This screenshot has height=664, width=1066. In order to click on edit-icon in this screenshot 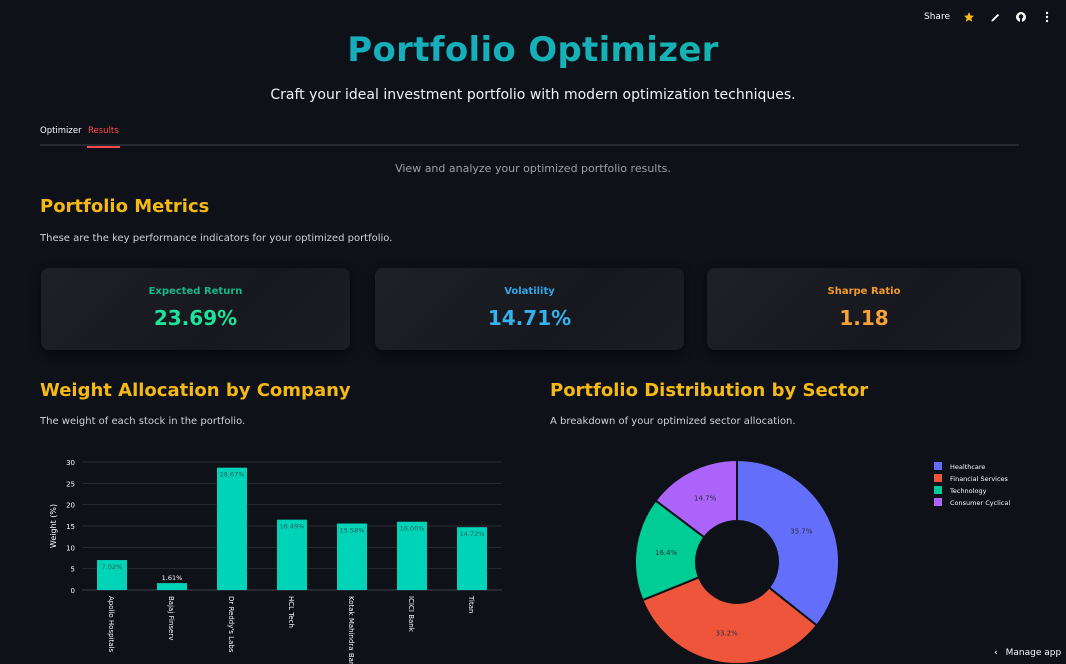, I will do `click(995, 17)`.